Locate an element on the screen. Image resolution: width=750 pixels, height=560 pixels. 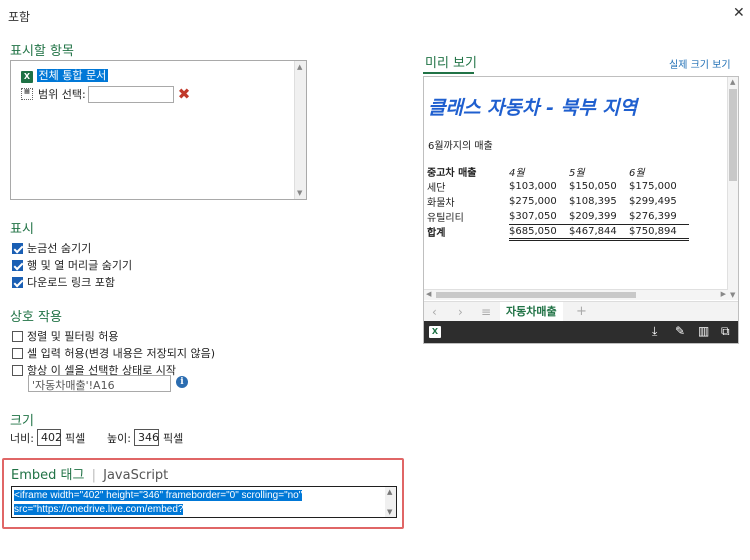
start-cell-checkbox is located at coordinates (17, 370).